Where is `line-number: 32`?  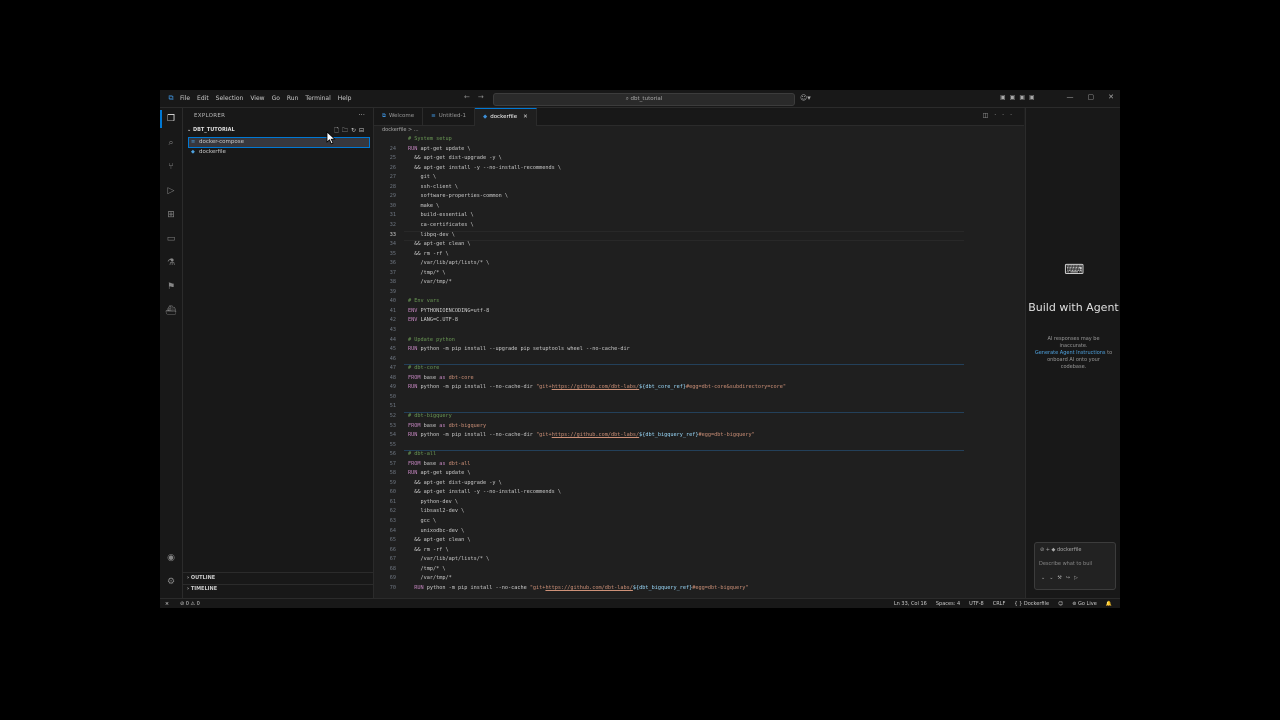 line-number: 32 is located at coordinates (392, 224).